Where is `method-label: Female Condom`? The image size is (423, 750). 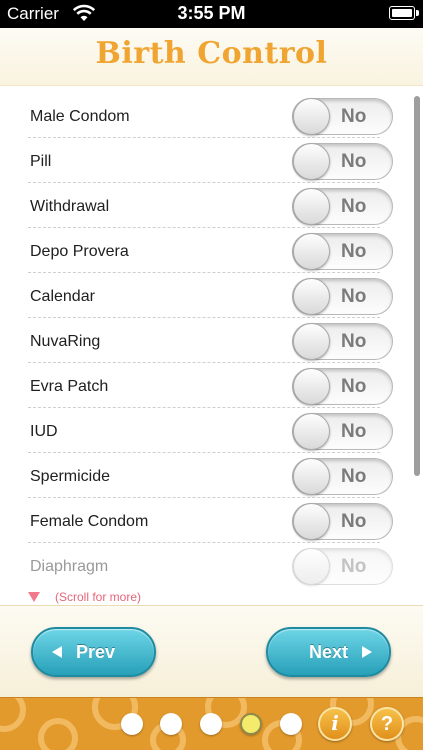 method-label: Female Condom is located at coordinates (89, 521).